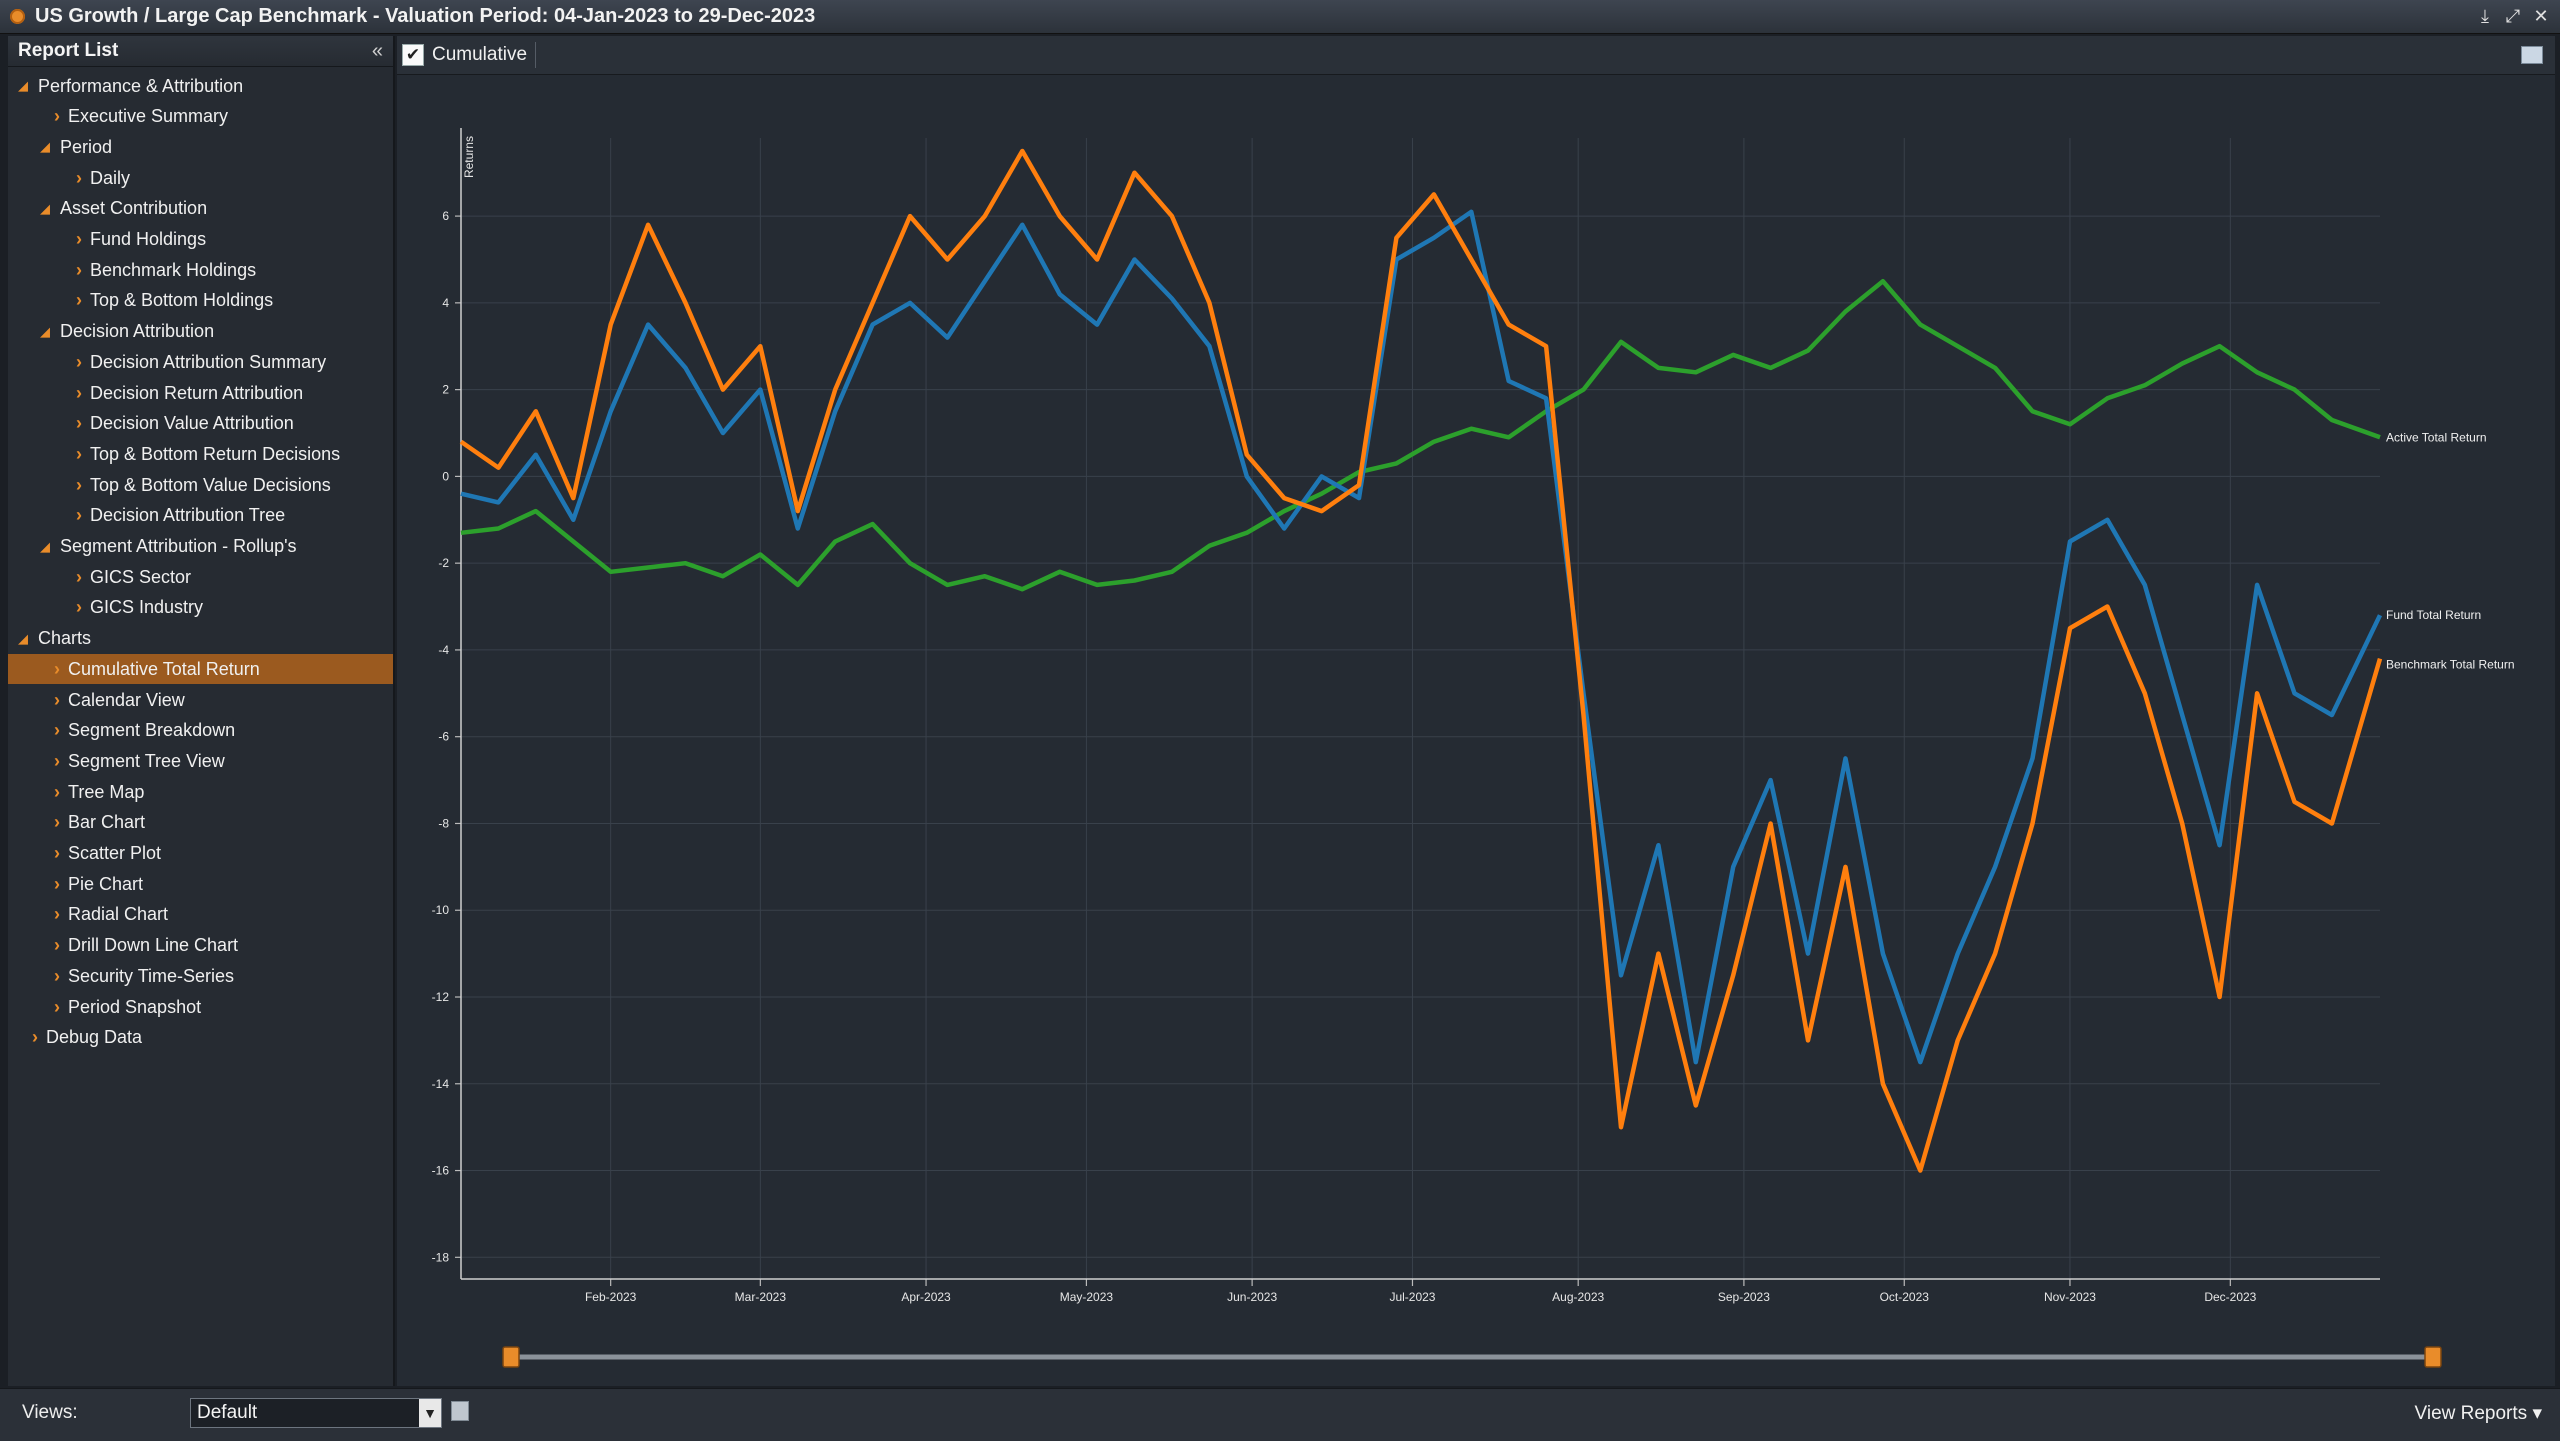 The width and height of the screenshot is (2560, 1441). I want to click on tree-item-label: Decision Attribution Tree, so click(188, 515).